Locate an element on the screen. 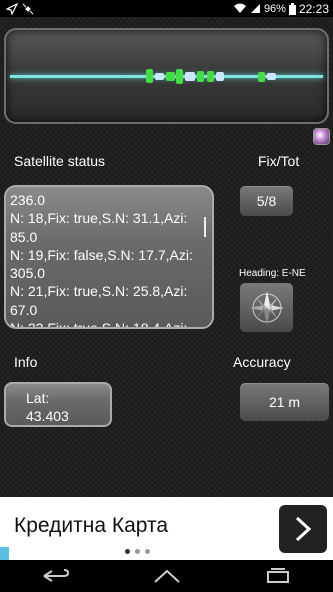  compass-icon is located at coordinates (267, 308).